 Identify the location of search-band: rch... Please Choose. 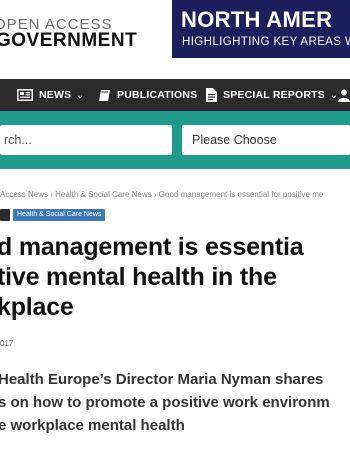
(175, 140).